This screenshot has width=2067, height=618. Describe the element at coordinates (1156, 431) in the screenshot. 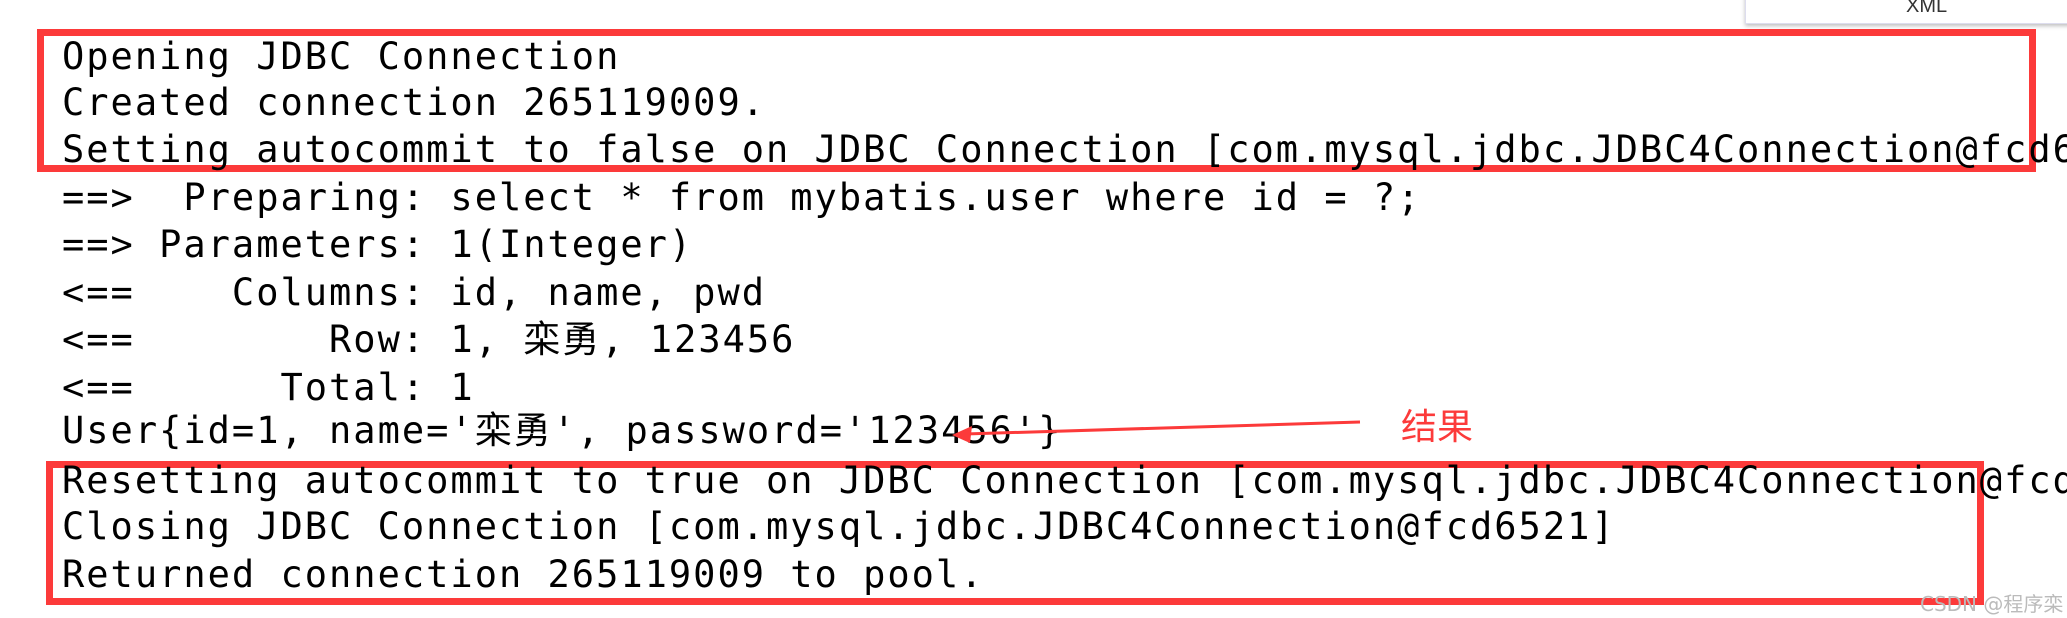

I see `arrow-icon` at that location.